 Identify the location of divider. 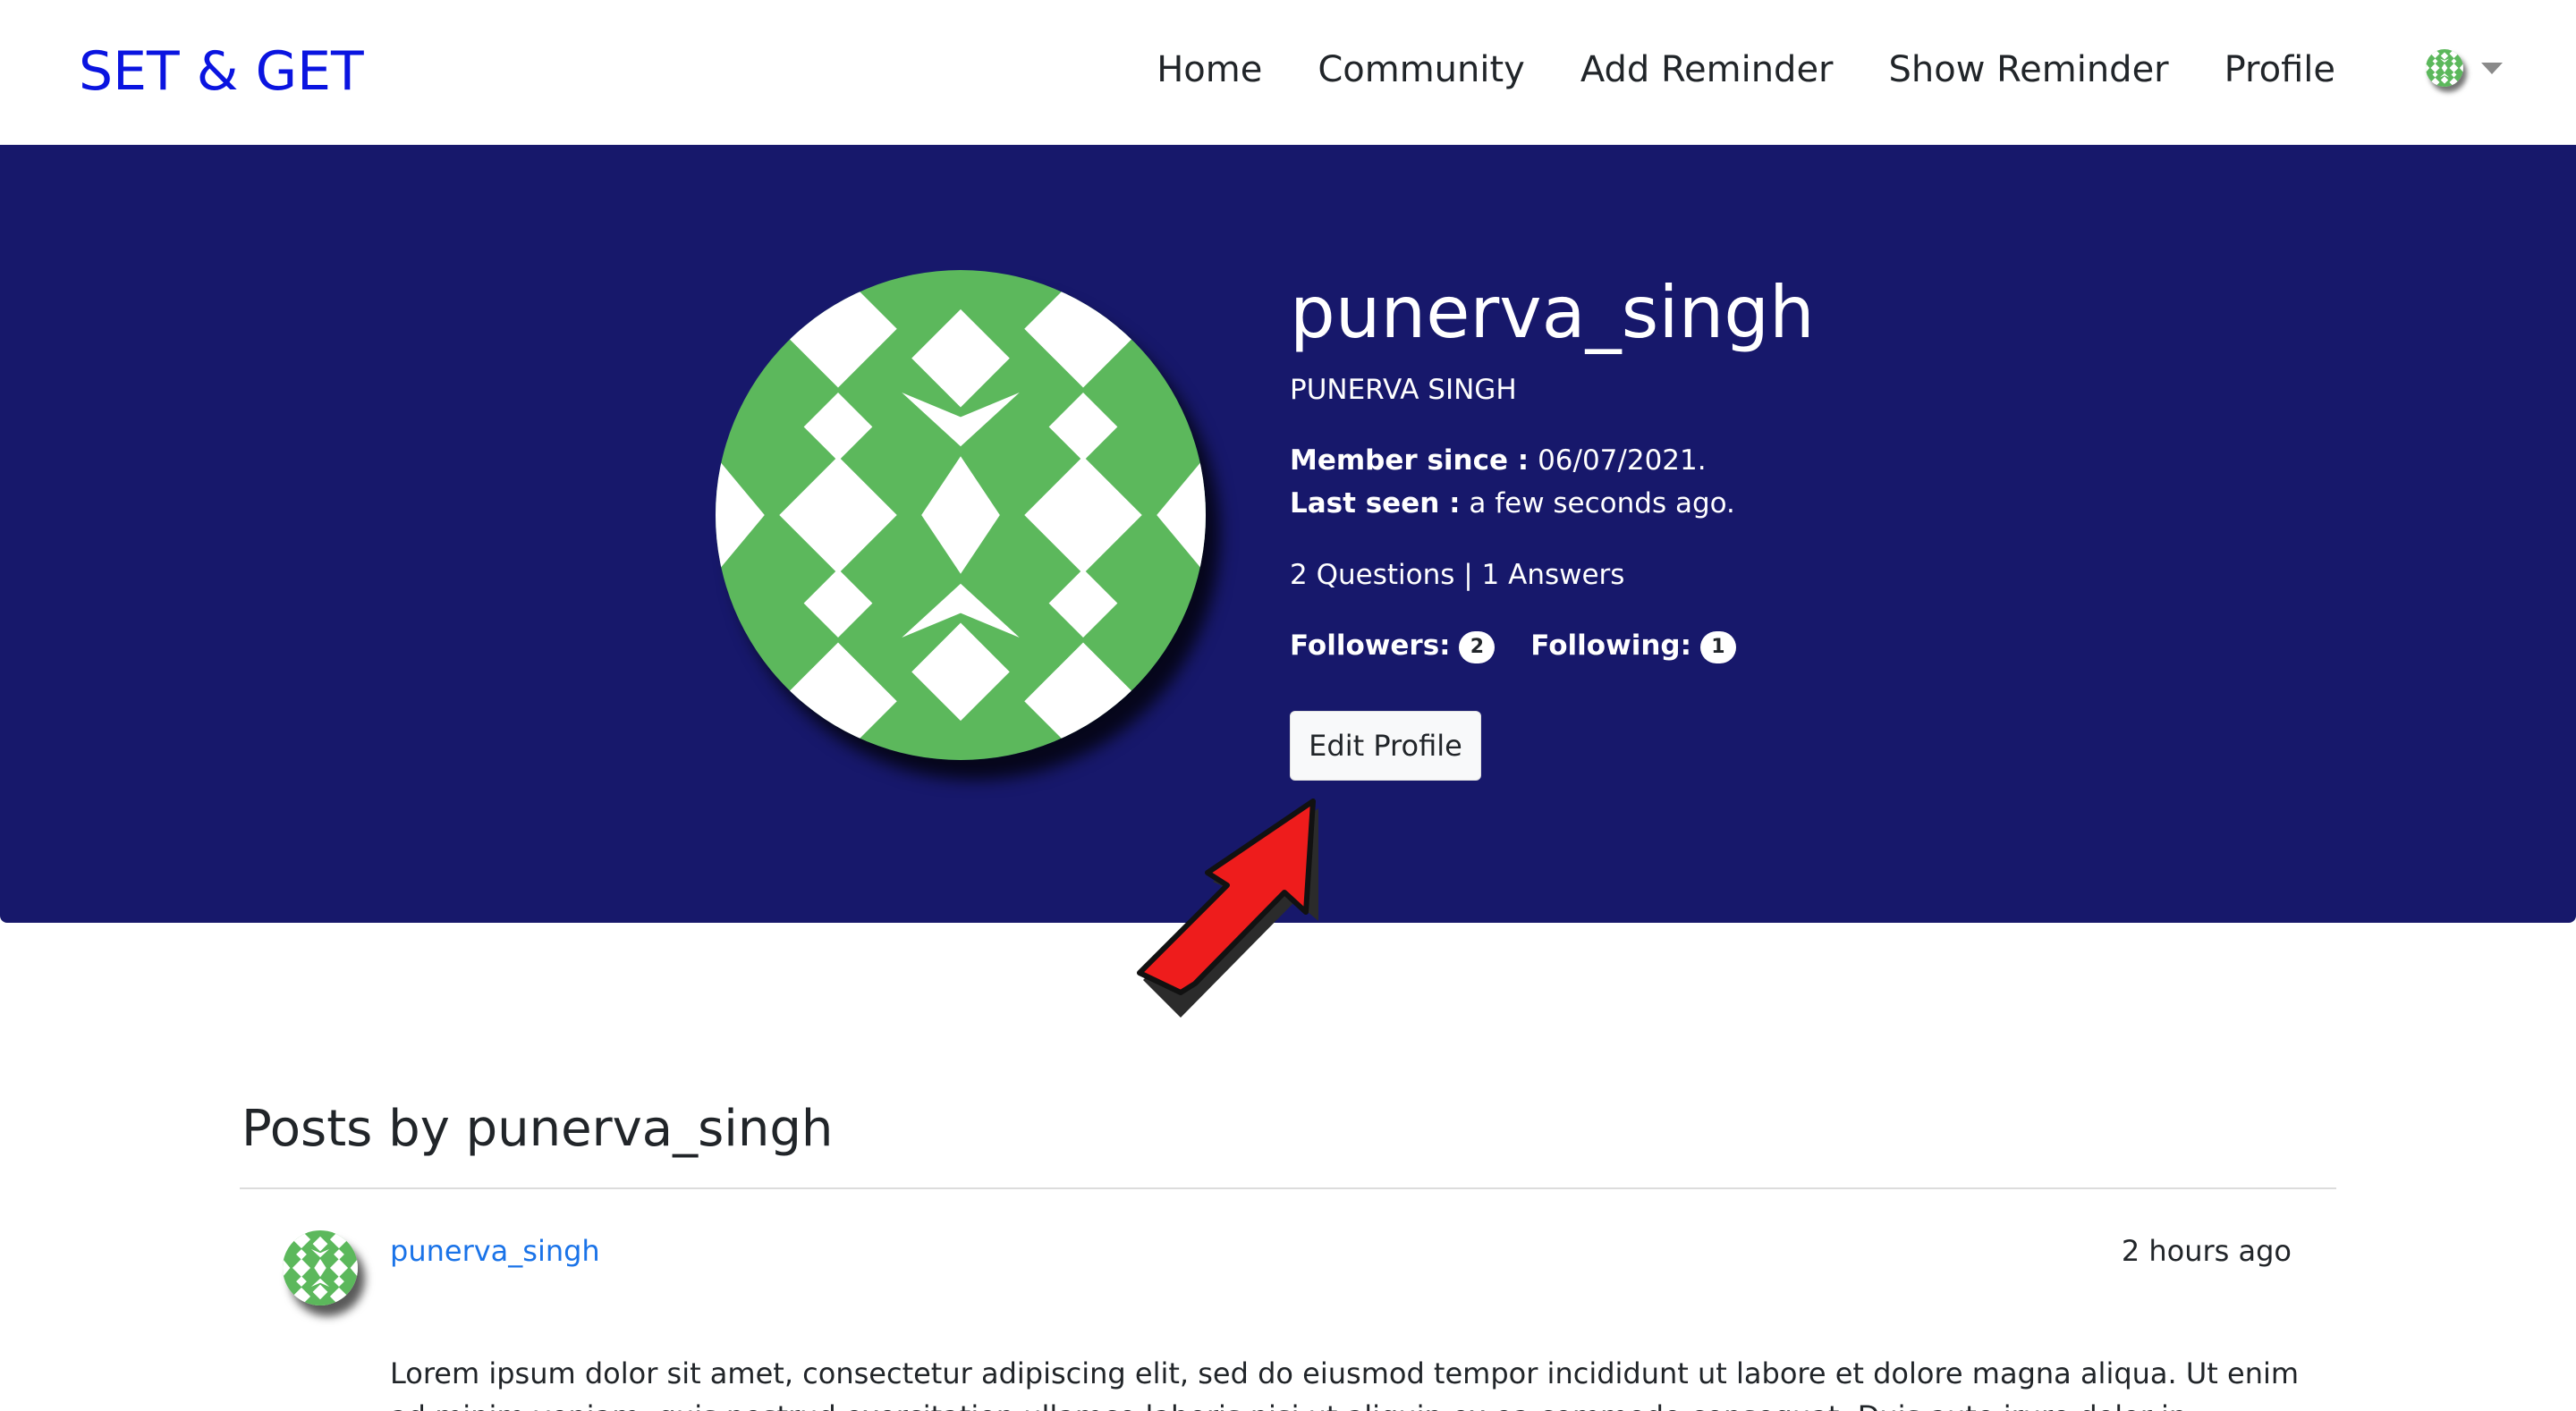
(1288, 1188).